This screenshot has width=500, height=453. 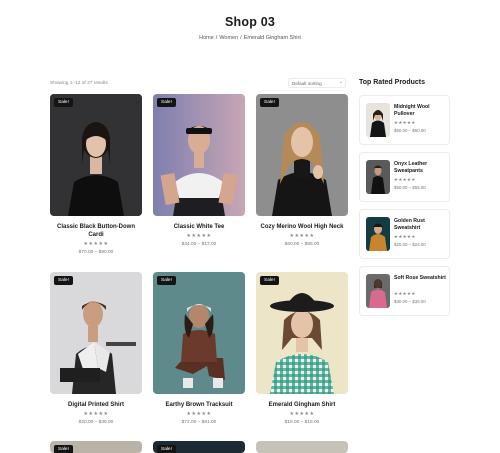 I want to click on product-card-partial, so click(x=302, y=447).